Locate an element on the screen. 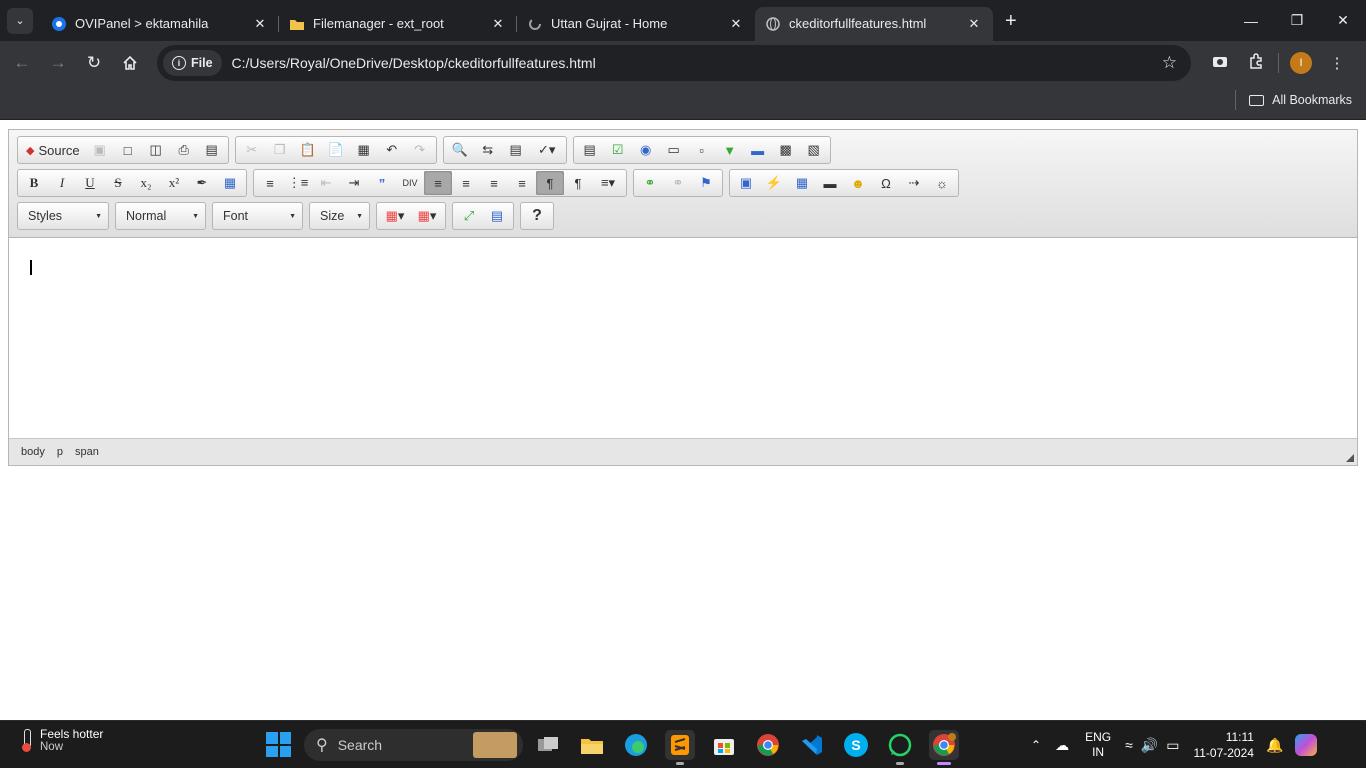 This screenshot has height=769, width=1366. italic-icon: I is located at coordinates (62, 183).